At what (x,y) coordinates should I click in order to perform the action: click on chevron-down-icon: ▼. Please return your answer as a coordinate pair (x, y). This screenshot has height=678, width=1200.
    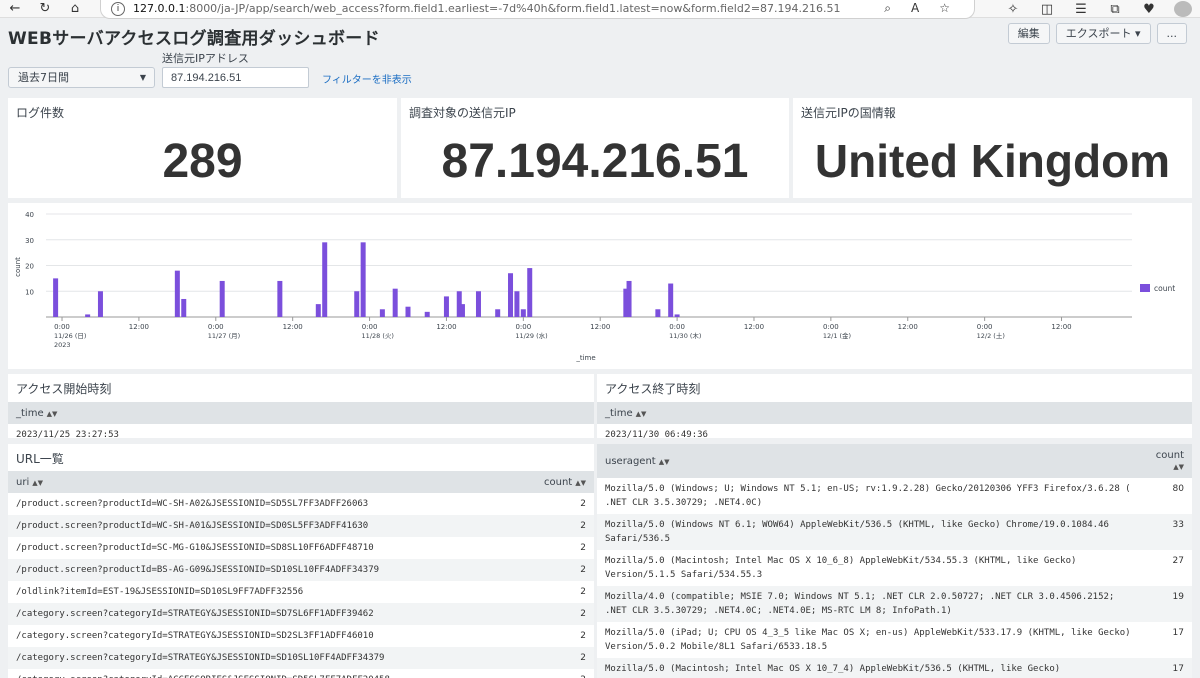
    Looking at the image, I should click on (142, 77).